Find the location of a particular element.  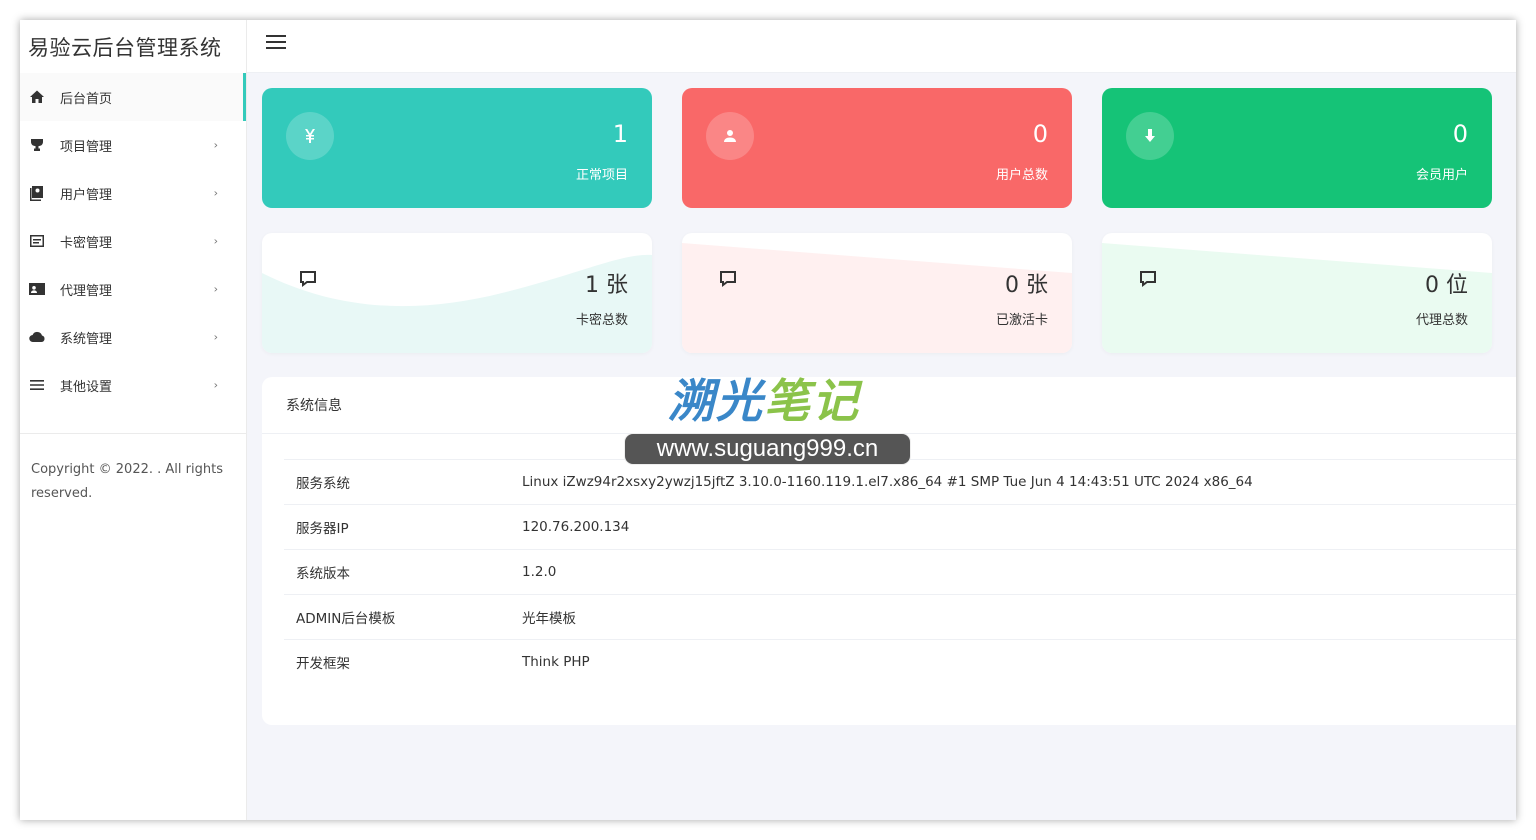

sidebar-item-label: 代理管理 is located at coordinates (86, 291).